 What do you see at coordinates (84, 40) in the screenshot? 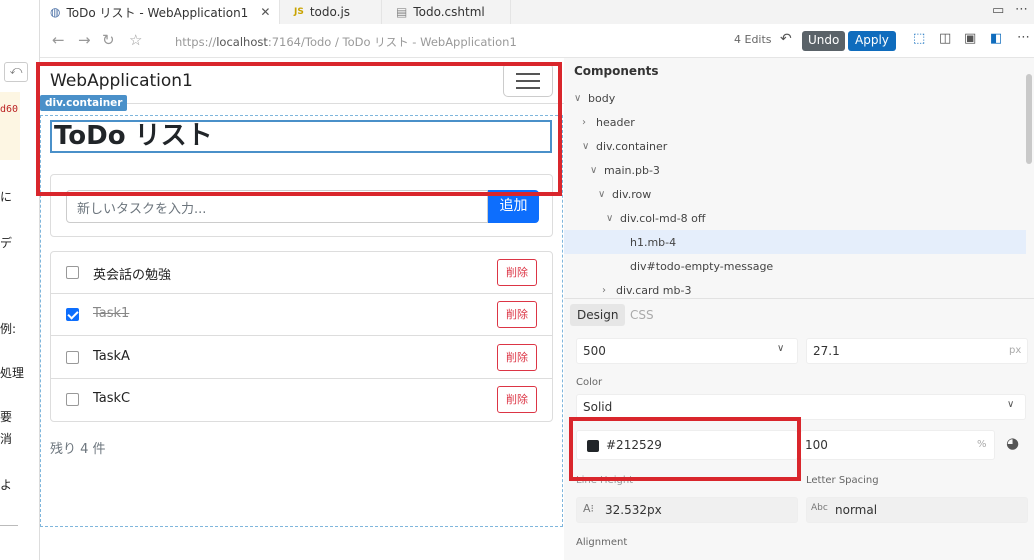
I see `forward-icon: →` at bounding box center [84, 40].